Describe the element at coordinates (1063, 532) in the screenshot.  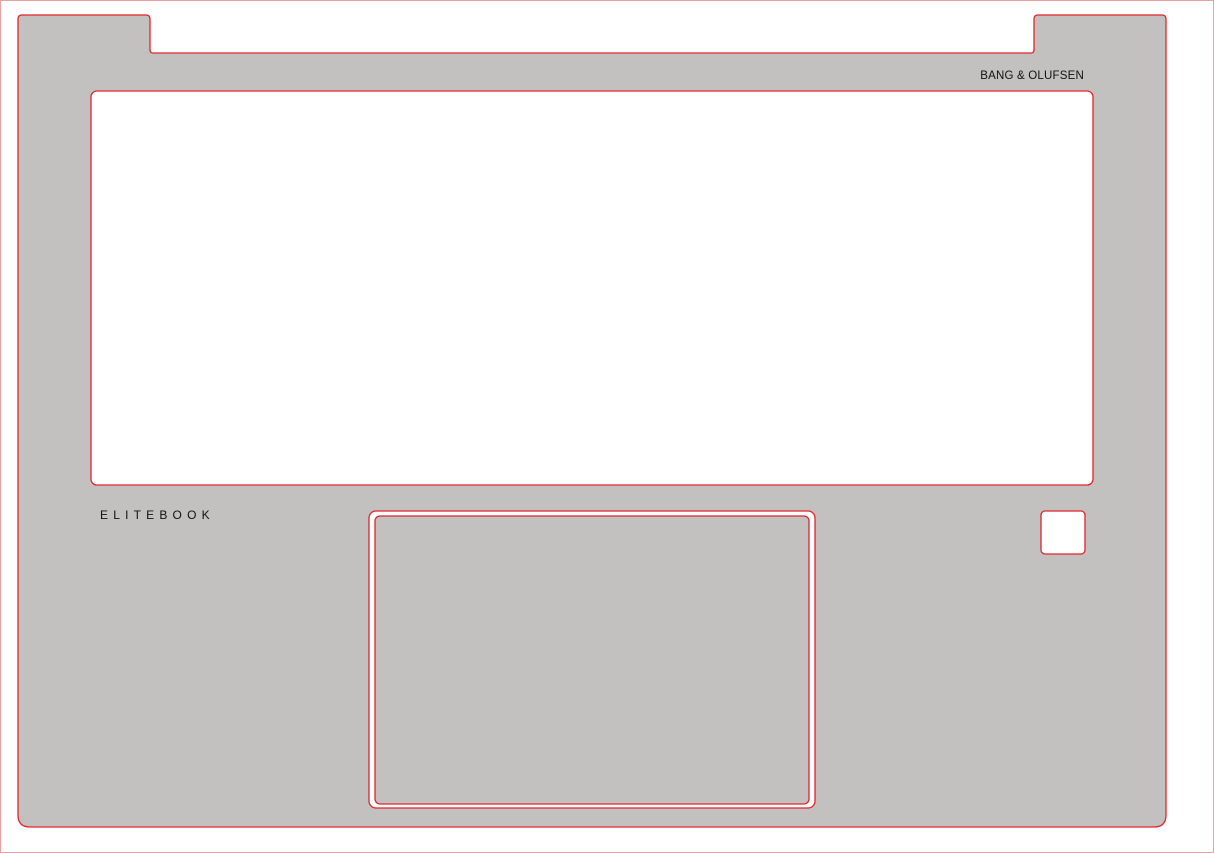
I see `fingerprint-sensor-cutout` at that location.